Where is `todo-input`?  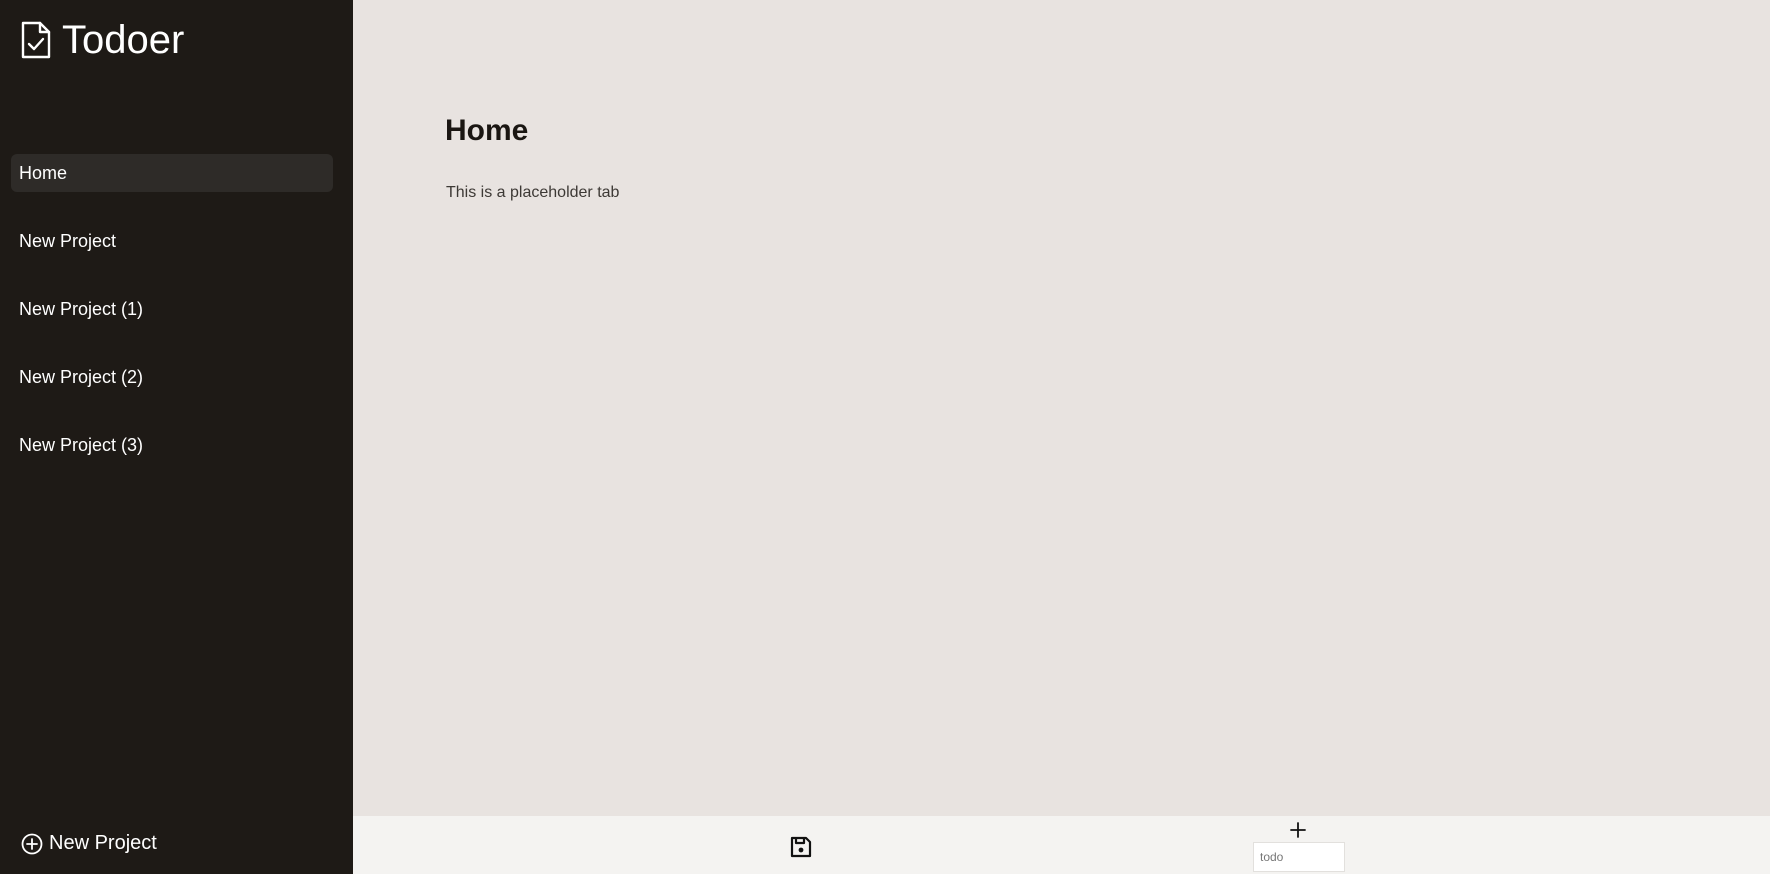 todo-input is located at coordinates (1299, 857).